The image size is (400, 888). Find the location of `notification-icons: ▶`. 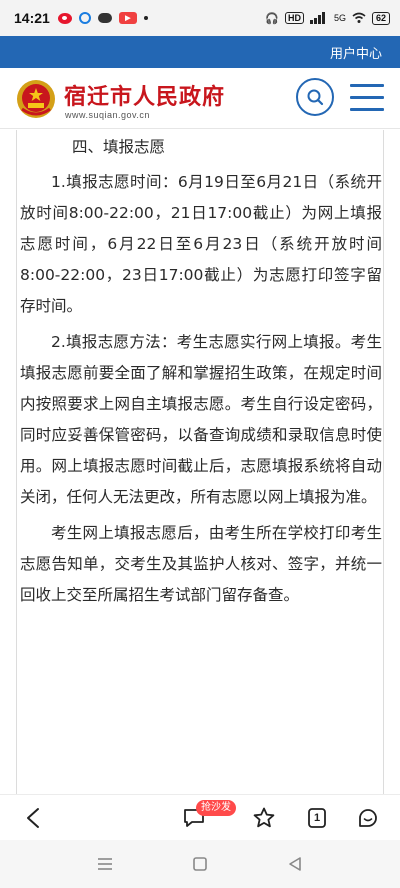

notification-icons: ▶ is located at coordinates (102, 18).